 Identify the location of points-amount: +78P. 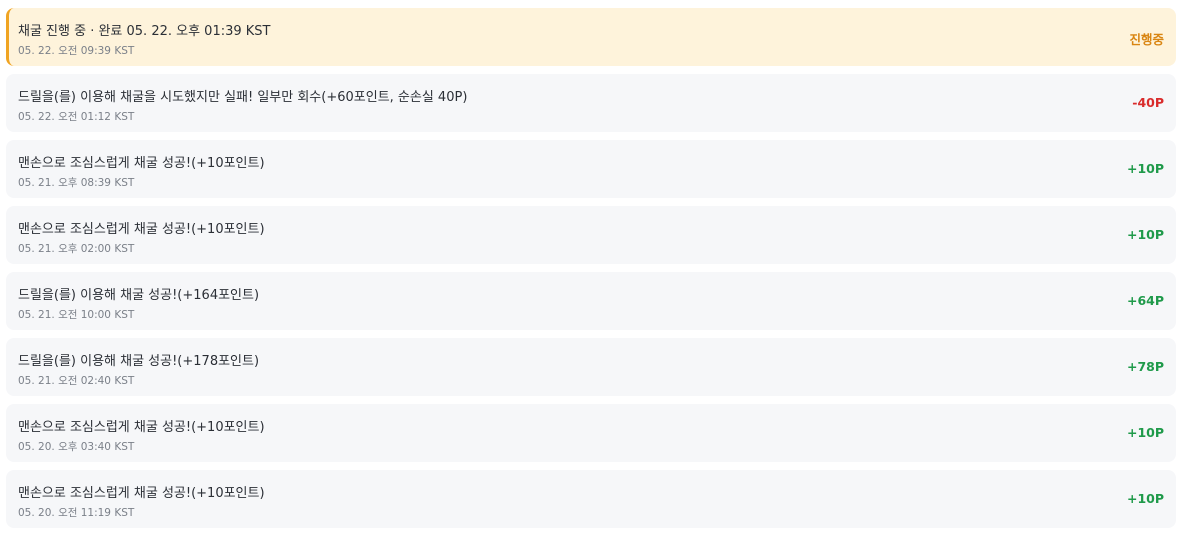
(1145, 366).